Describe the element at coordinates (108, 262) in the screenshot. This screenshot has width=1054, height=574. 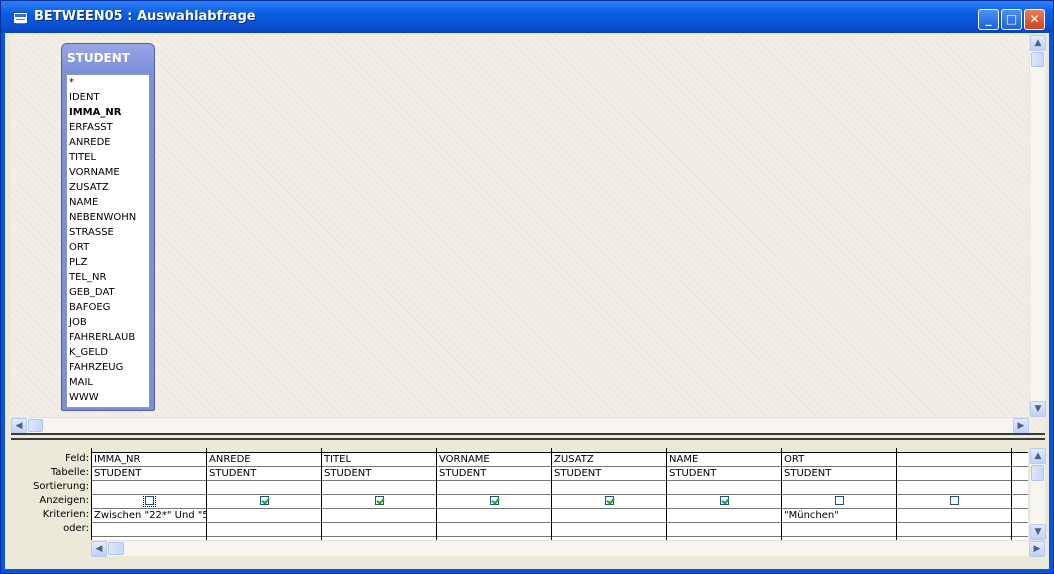
I see `field-item: PLZ` at that location.